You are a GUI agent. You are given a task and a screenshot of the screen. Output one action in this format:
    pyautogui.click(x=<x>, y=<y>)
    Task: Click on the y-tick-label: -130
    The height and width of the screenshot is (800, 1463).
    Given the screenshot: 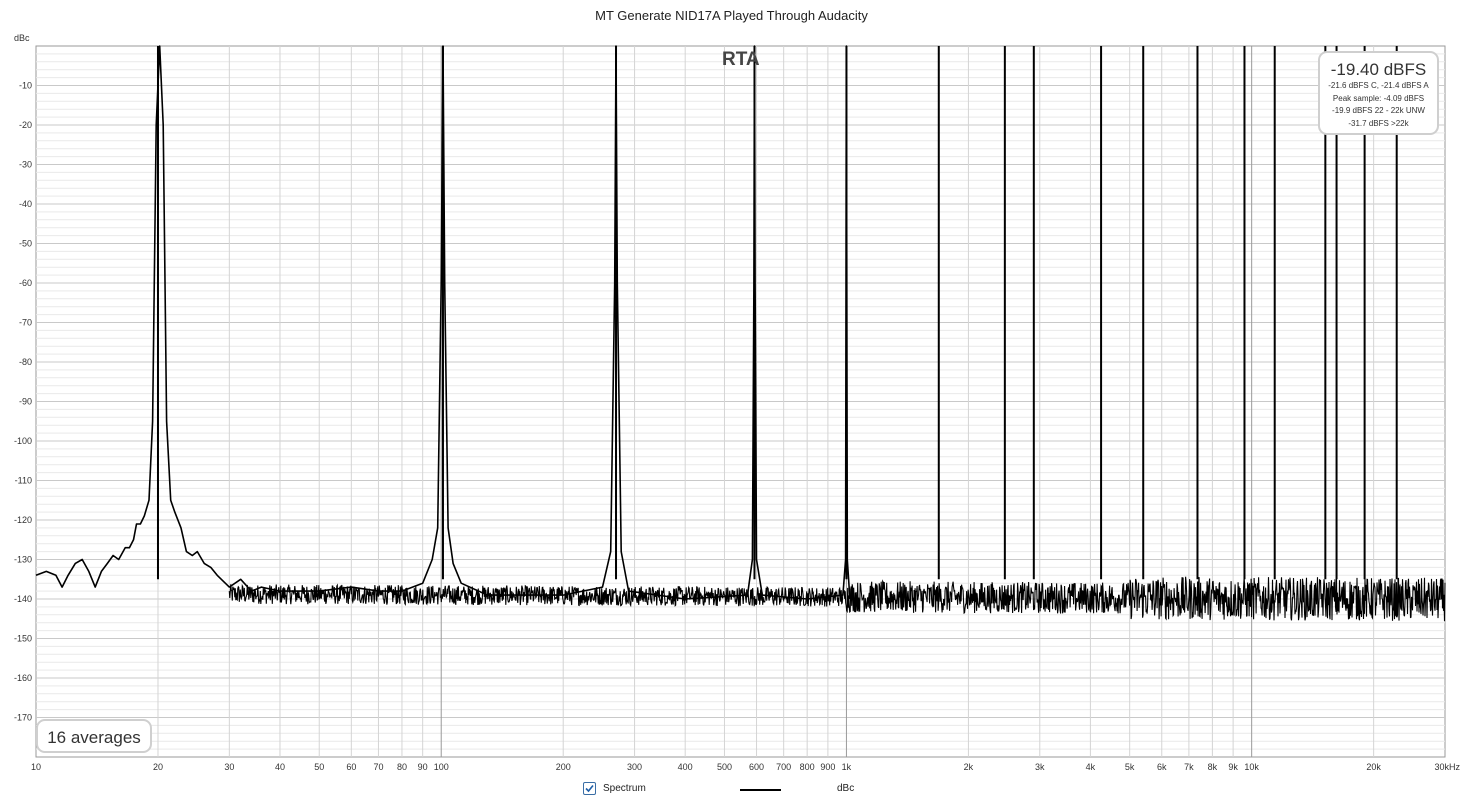 What is the action you would take?
    pyautogui.click(x=23, y=560)
    